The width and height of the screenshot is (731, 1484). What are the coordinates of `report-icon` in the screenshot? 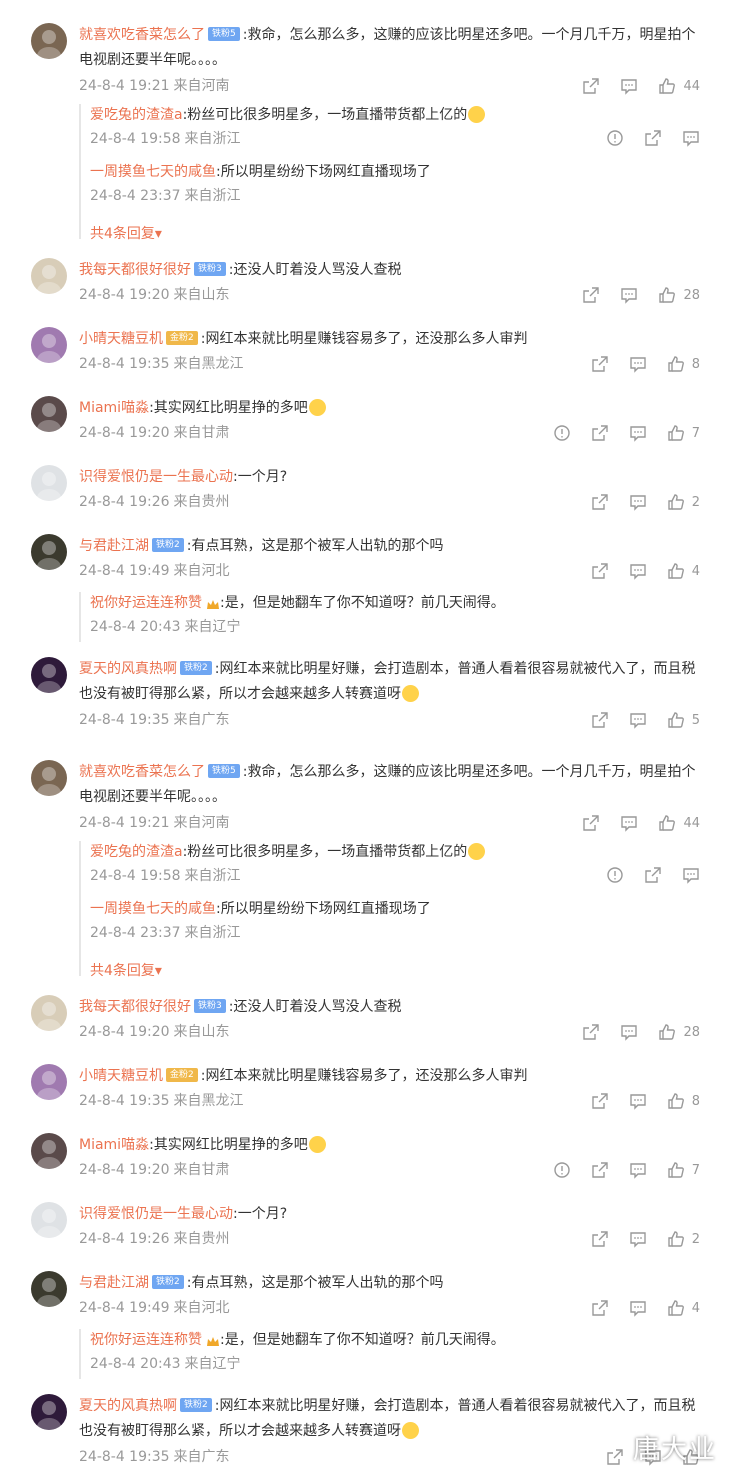 It's located at (562, 433).